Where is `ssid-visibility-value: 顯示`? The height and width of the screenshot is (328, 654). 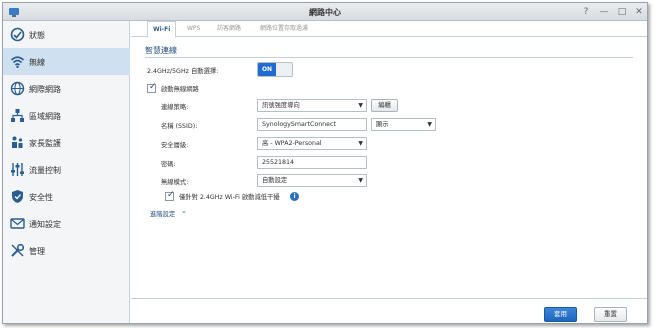 ssid-visibility-value: 顯示 is located at coordinates (382, 124).